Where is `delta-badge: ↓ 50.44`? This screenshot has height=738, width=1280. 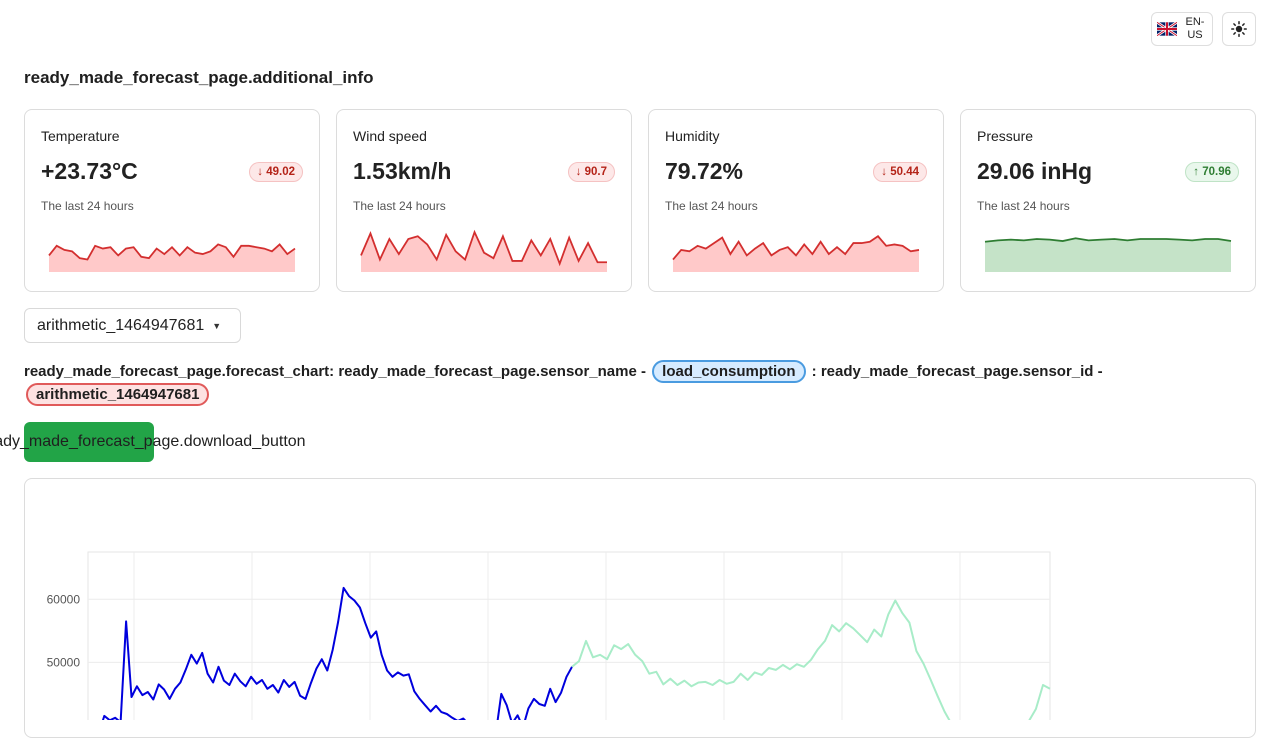 delta-badge: ↓ 50.44 is located at coordinates (900, 172).